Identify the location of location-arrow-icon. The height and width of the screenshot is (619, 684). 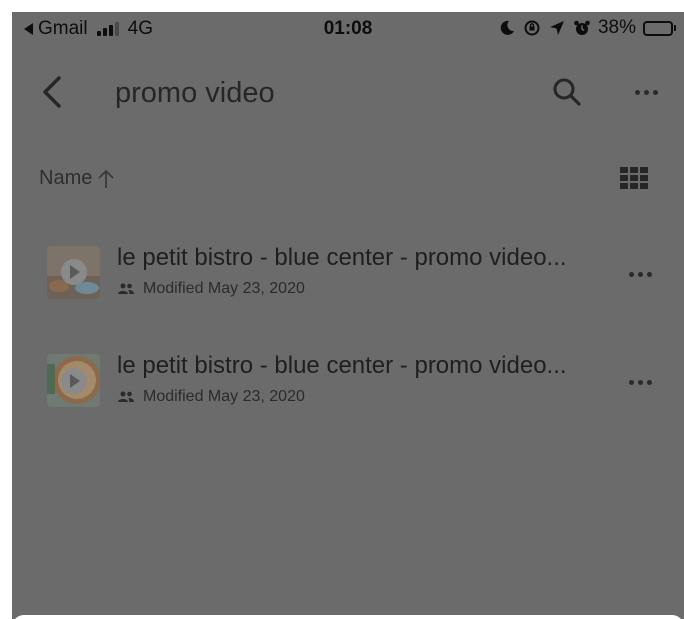
(556, 28).